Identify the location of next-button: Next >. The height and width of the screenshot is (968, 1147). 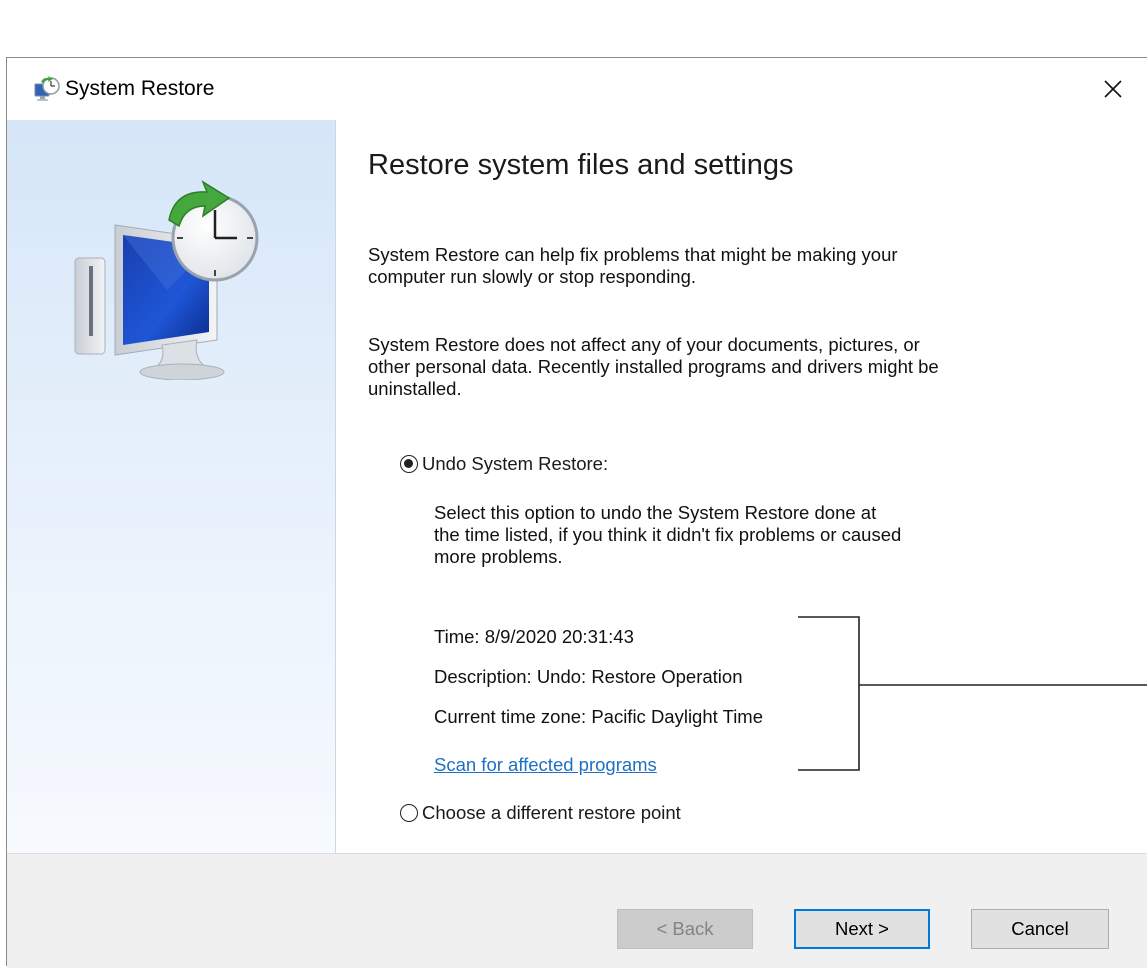
(862, 929).